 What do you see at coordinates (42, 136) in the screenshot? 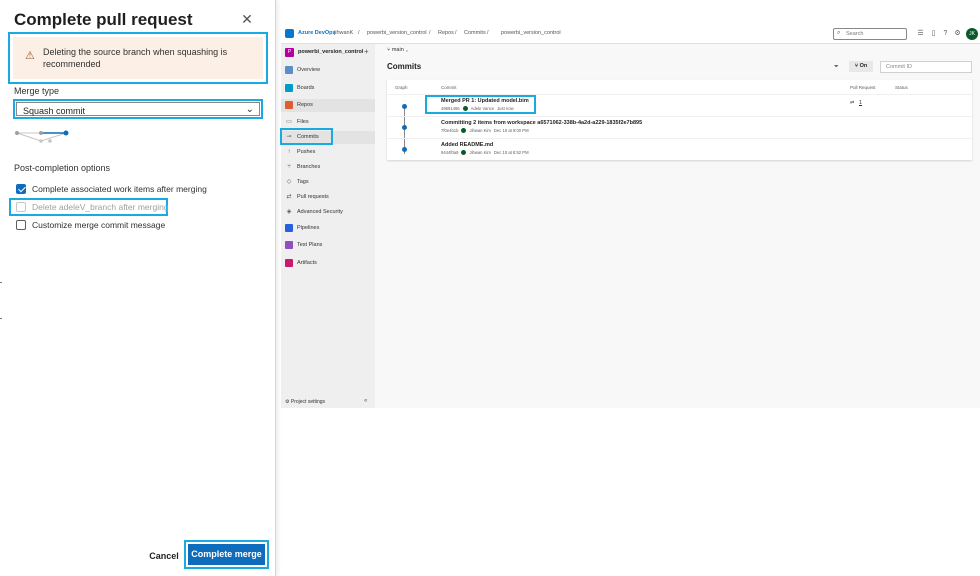
I see `squash-graph-icon` at bounding box center [42, 136].